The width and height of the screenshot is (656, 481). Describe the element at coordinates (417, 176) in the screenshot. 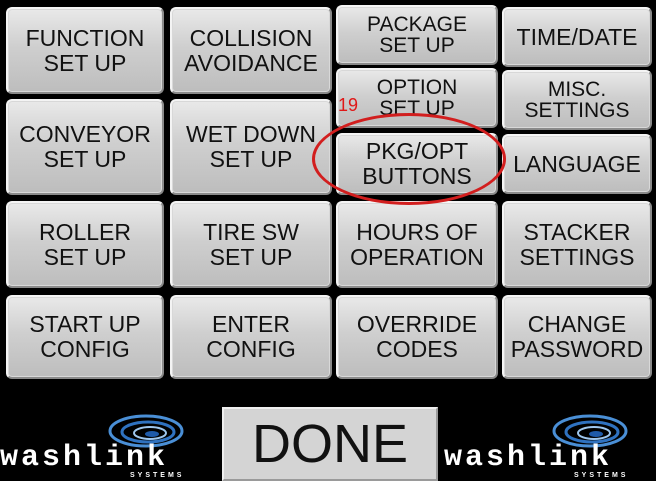

I see `button-label-line2: BUTTONS` at that location.